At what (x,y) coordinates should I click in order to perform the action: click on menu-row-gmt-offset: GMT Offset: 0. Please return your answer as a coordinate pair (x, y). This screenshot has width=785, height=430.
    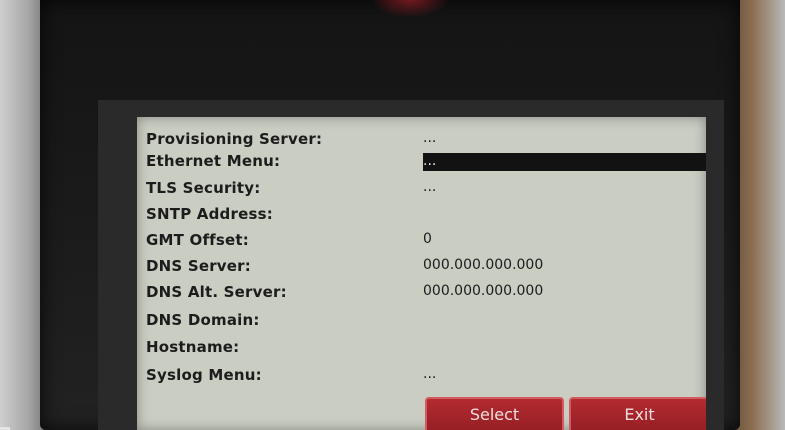
    Looking at the image, I should click on (421, 241).